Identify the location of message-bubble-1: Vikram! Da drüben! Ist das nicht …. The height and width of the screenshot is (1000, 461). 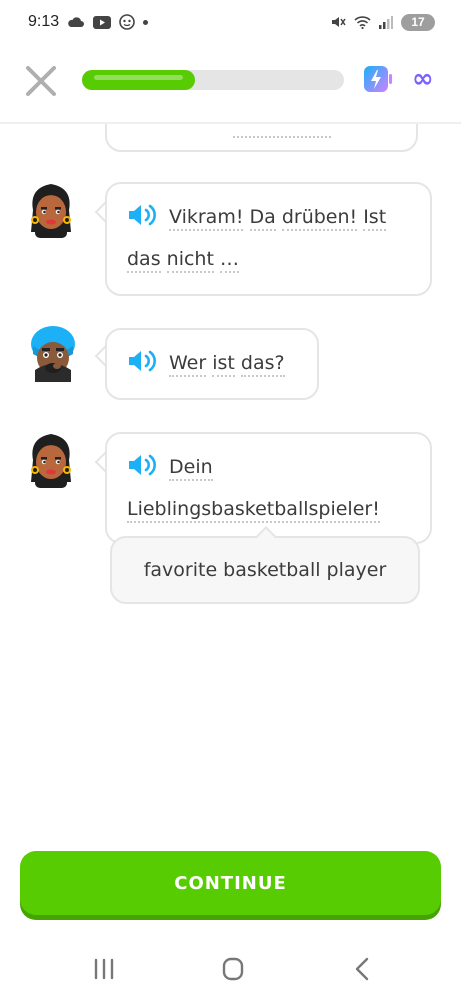
(268, 239).